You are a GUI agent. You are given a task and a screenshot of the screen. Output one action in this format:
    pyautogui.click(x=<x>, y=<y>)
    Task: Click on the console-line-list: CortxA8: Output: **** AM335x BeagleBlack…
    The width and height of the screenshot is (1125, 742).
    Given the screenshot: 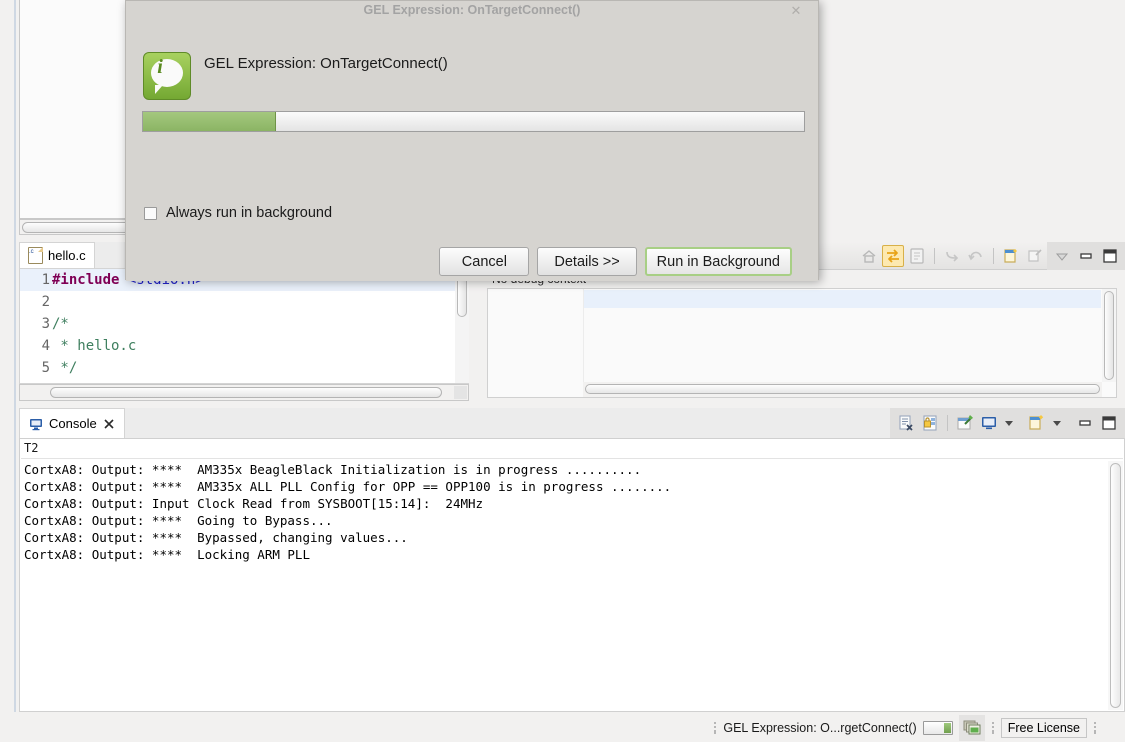 What is the action you would take?
    pyautogui.click(x=564, y=512)
    